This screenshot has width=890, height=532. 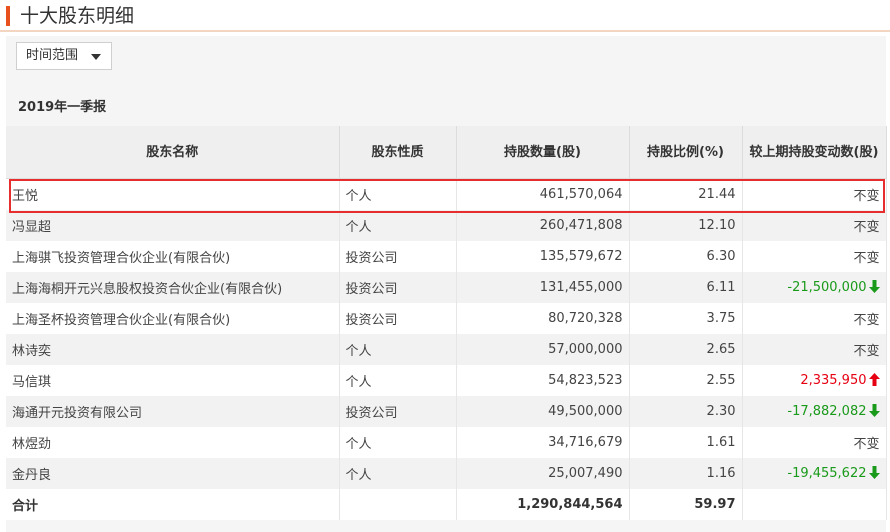 I want to click on holder-change-text: -17,882,082, so click(x=827, y=411).